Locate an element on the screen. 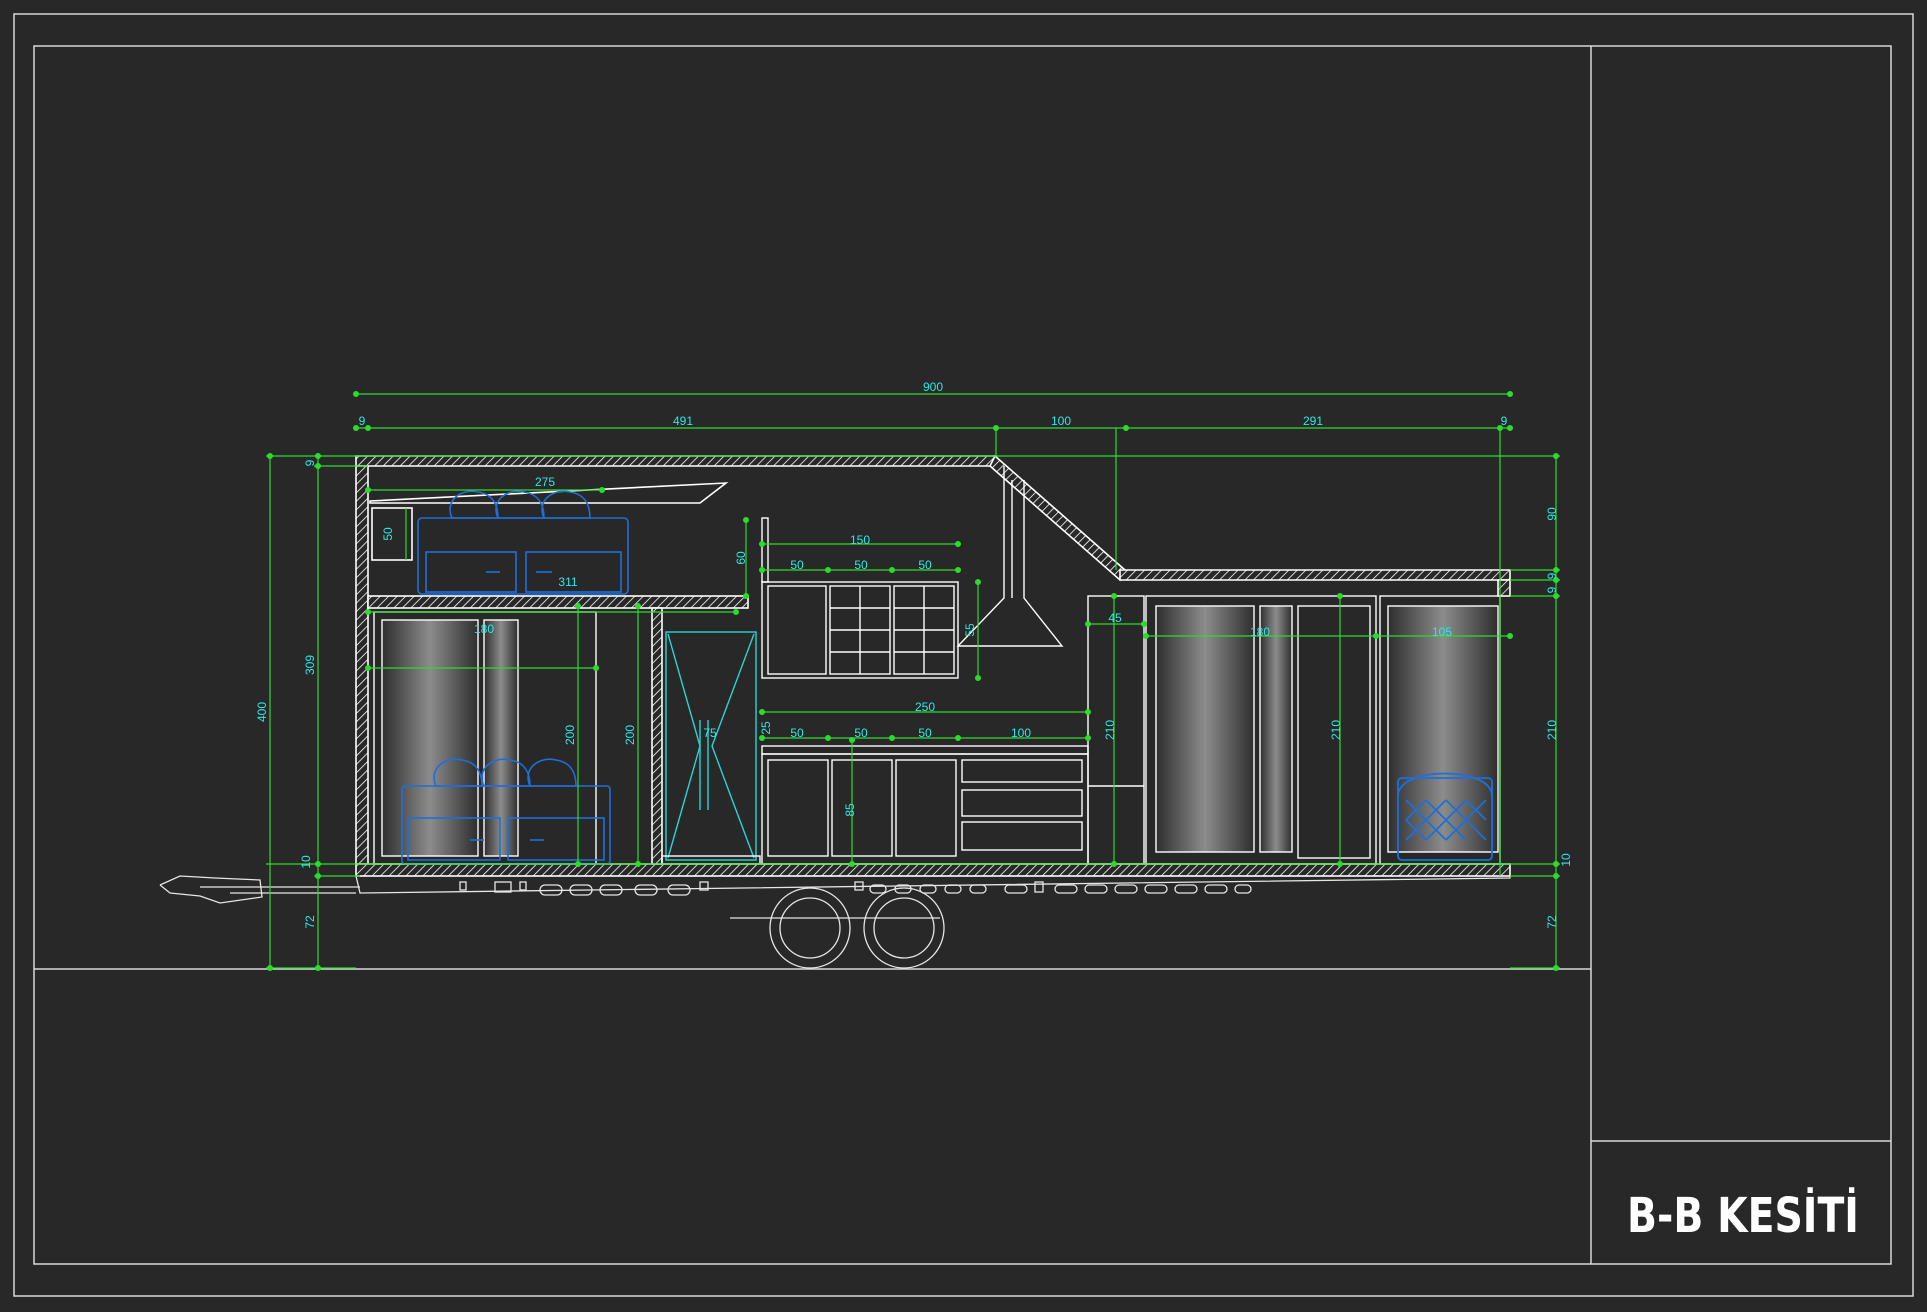 Image resolution: width=1927 pixels, height=1312 pixels. countertop is located at coordinates (925, 750).